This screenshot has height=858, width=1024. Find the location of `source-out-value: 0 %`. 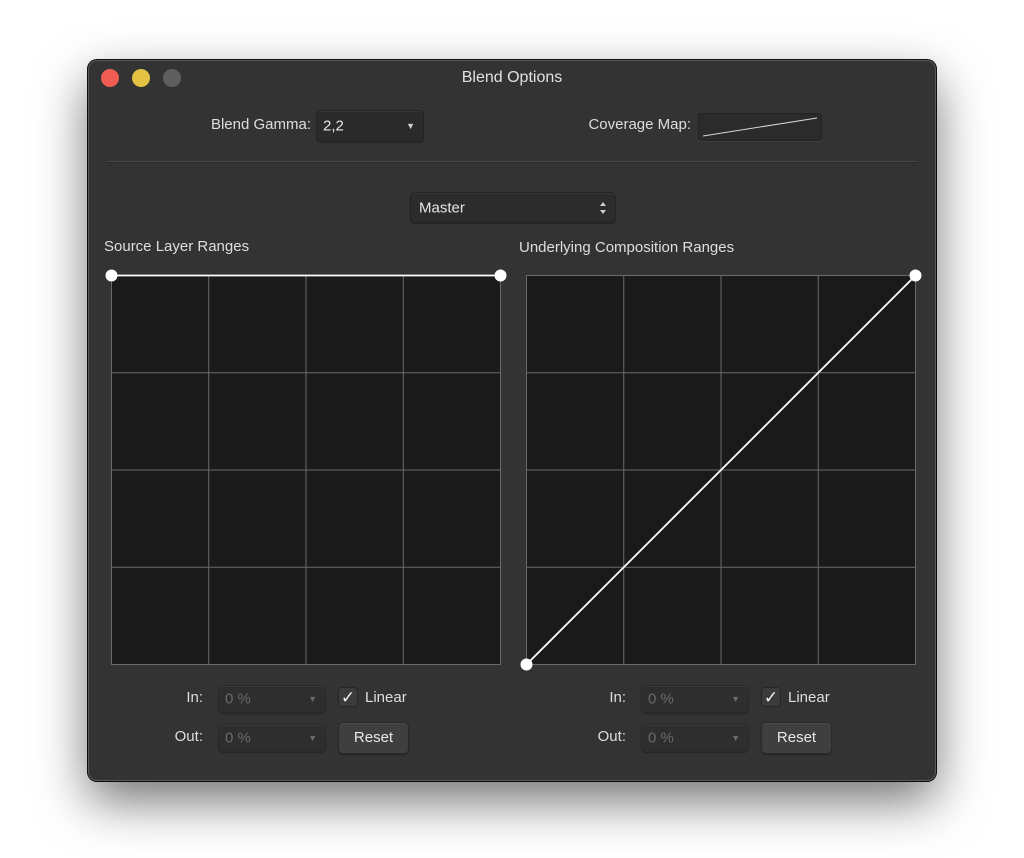

source-out-value: 0 % is located at coordinates (238, 738).